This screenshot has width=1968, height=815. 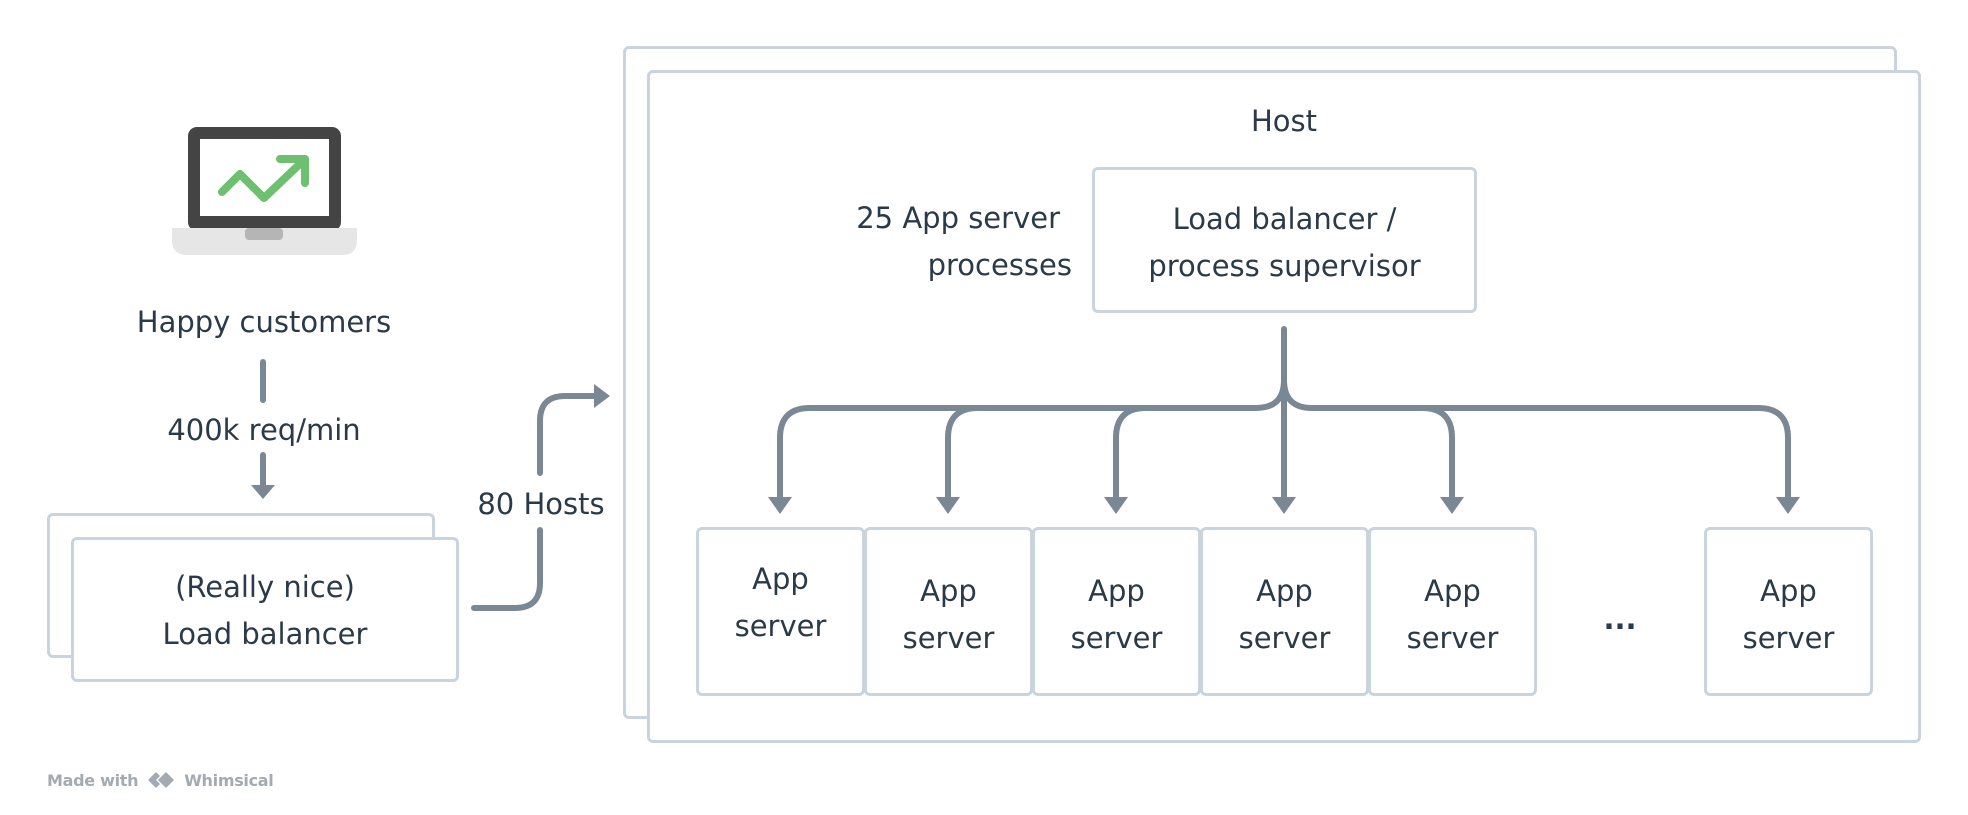 I want to click on supervisor-node: Load balancer / process supervisor, so click(x=1284, y=240).